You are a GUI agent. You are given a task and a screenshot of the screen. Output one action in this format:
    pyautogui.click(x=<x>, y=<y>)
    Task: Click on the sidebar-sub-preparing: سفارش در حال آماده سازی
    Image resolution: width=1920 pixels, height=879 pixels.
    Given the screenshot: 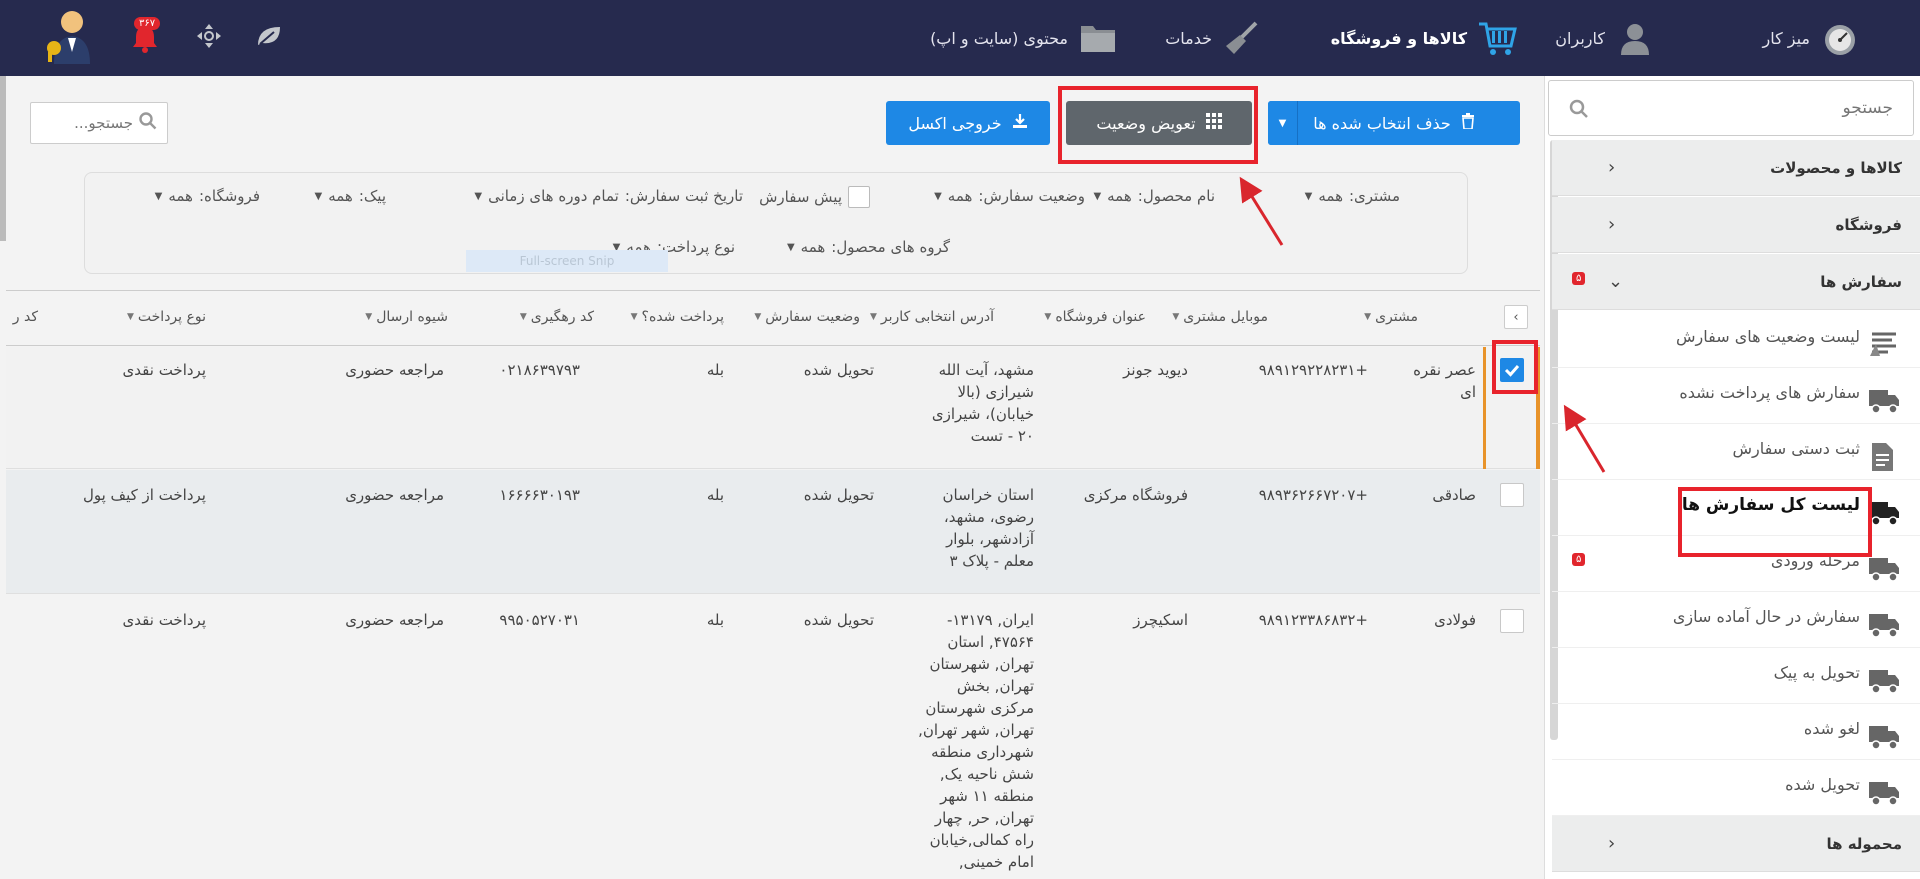 What is the action you would take?
    pyautogui.click(x=1736, y=620)
    